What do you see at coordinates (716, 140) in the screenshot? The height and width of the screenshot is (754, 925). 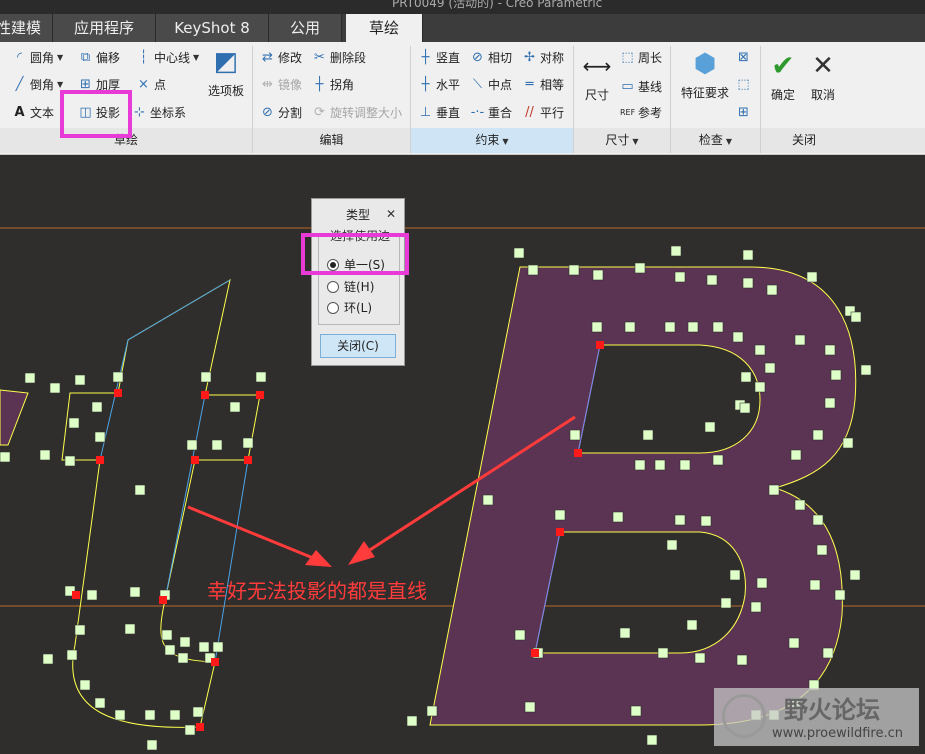 I see `group-label-inspect: 检查 ▼` at bounding box center [716, 140].